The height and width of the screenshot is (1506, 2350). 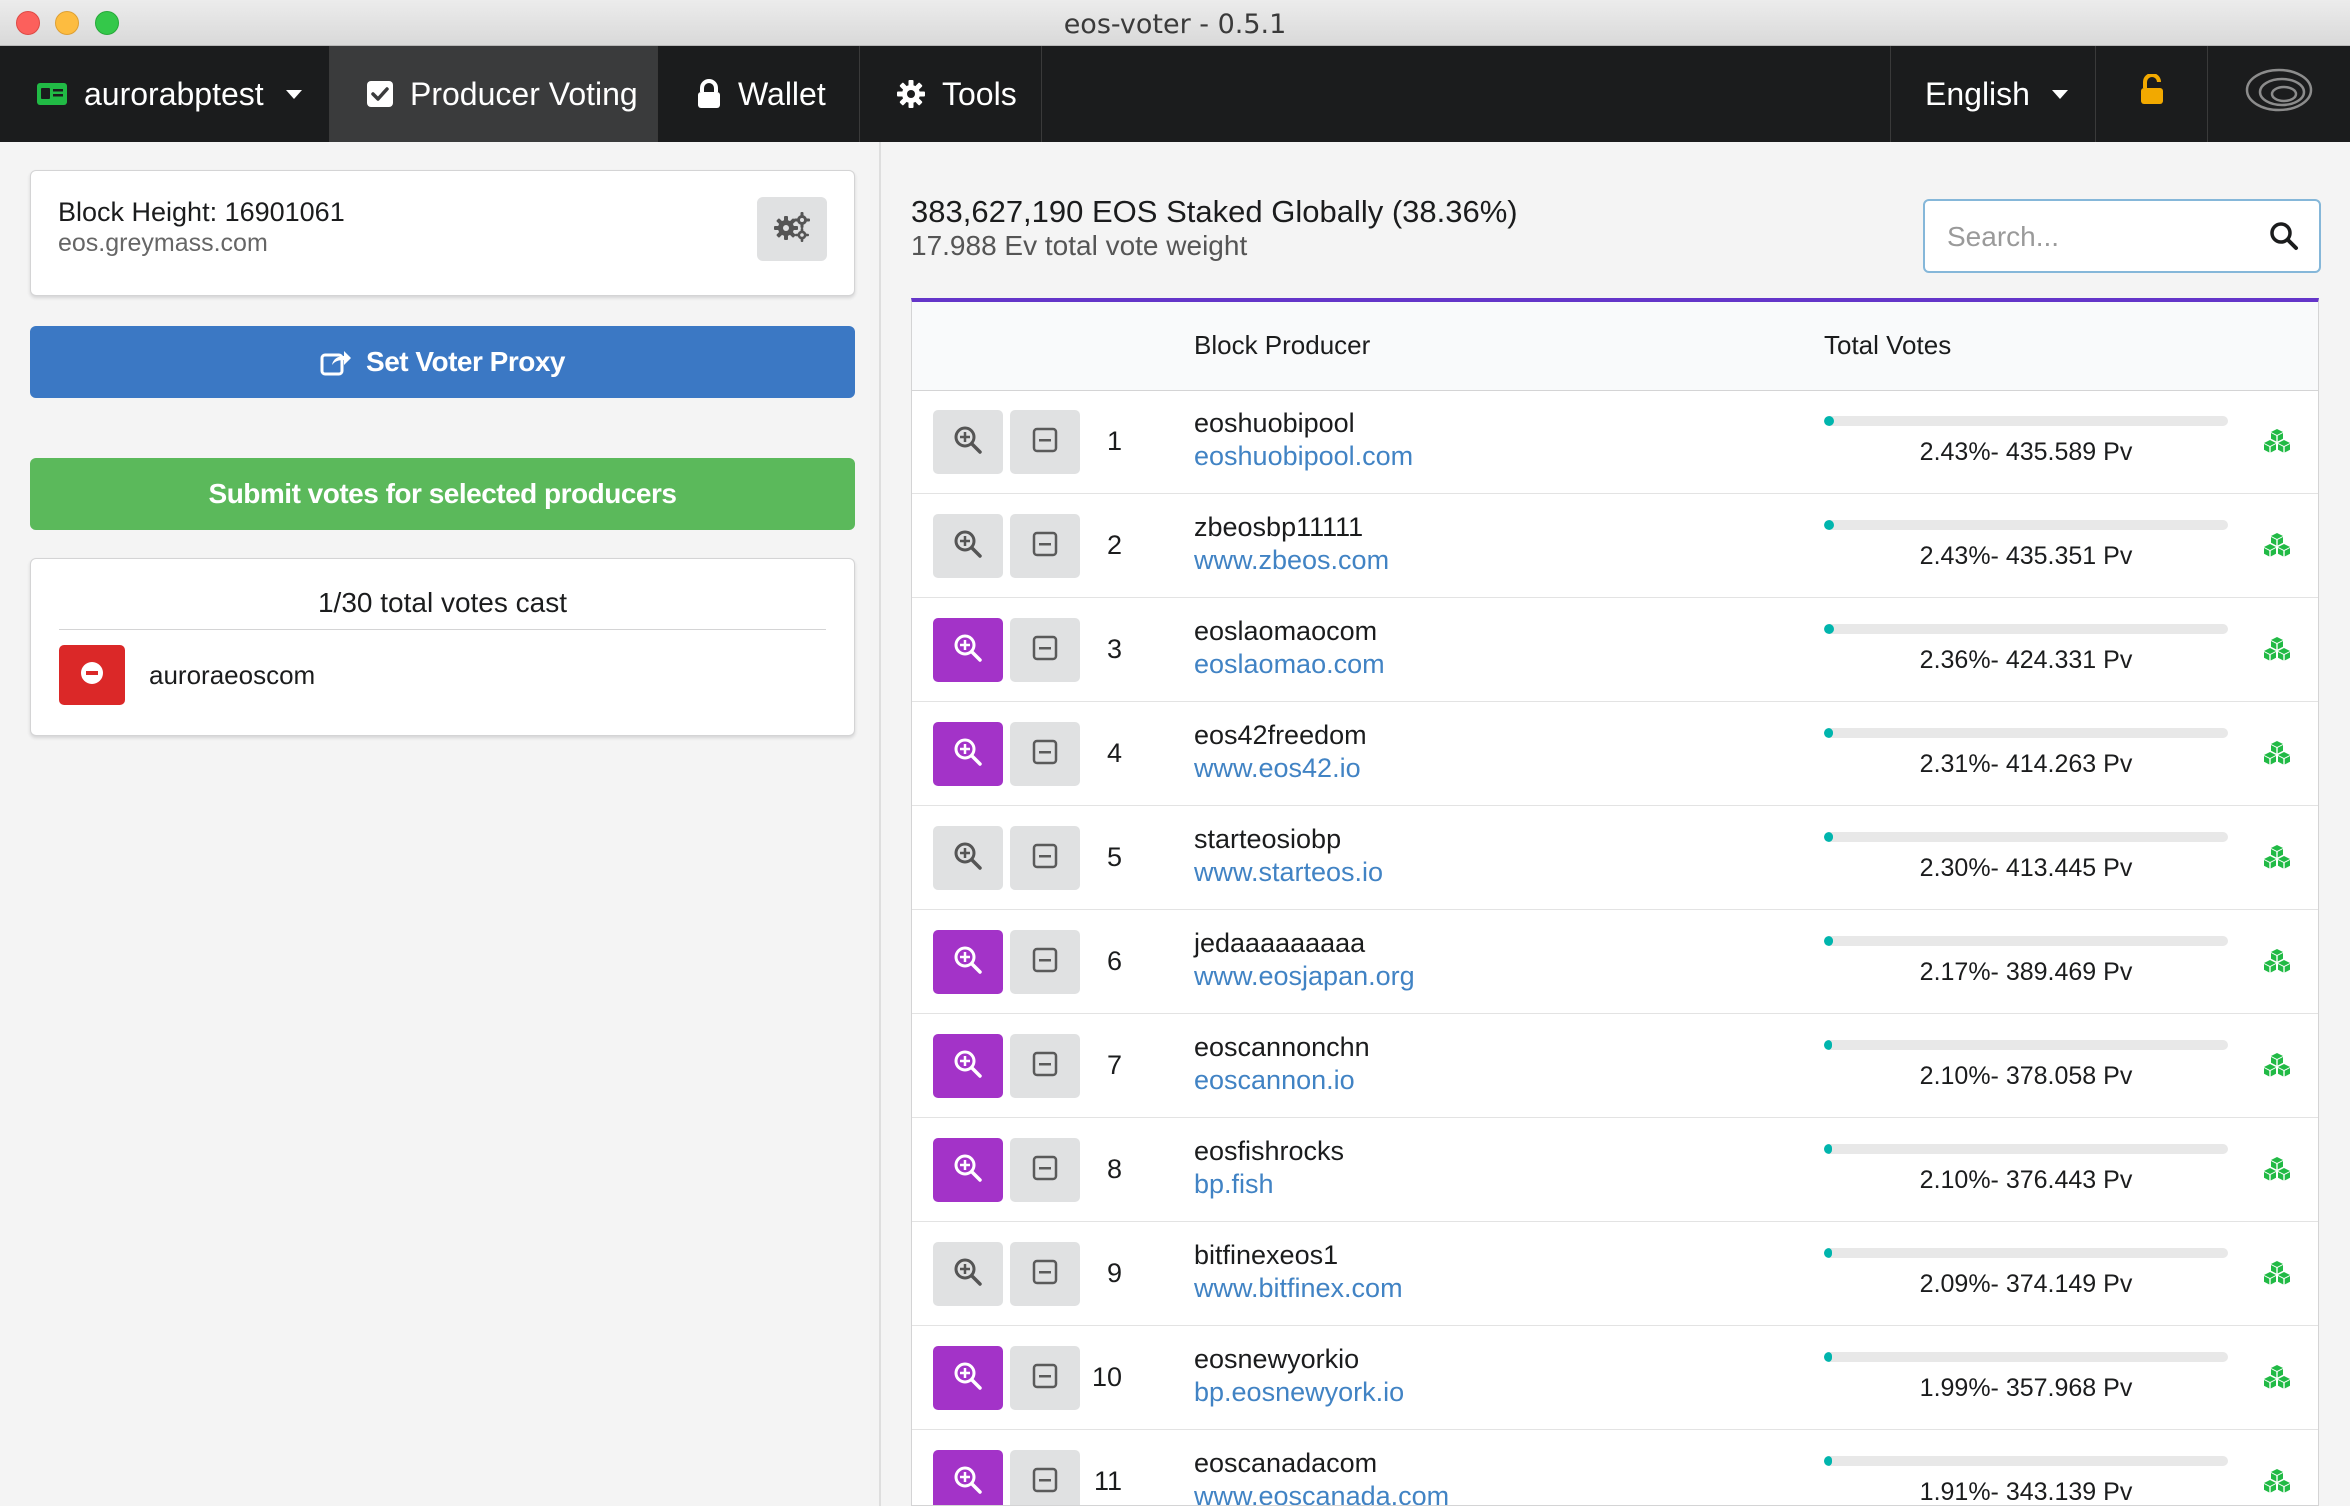 I want to click on producer-rank: 11, so click(x=1107, y=1481).